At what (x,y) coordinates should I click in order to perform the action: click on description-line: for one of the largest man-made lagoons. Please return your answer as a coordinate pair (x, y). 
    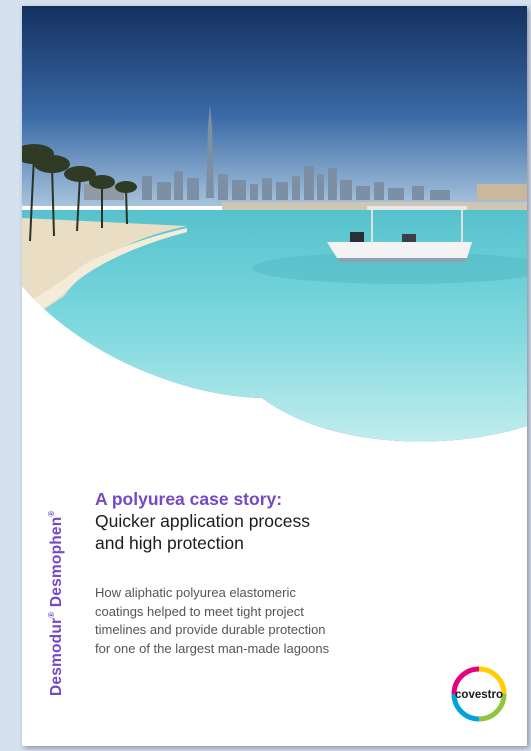
    Looking at the image, I should click on (212, 648).